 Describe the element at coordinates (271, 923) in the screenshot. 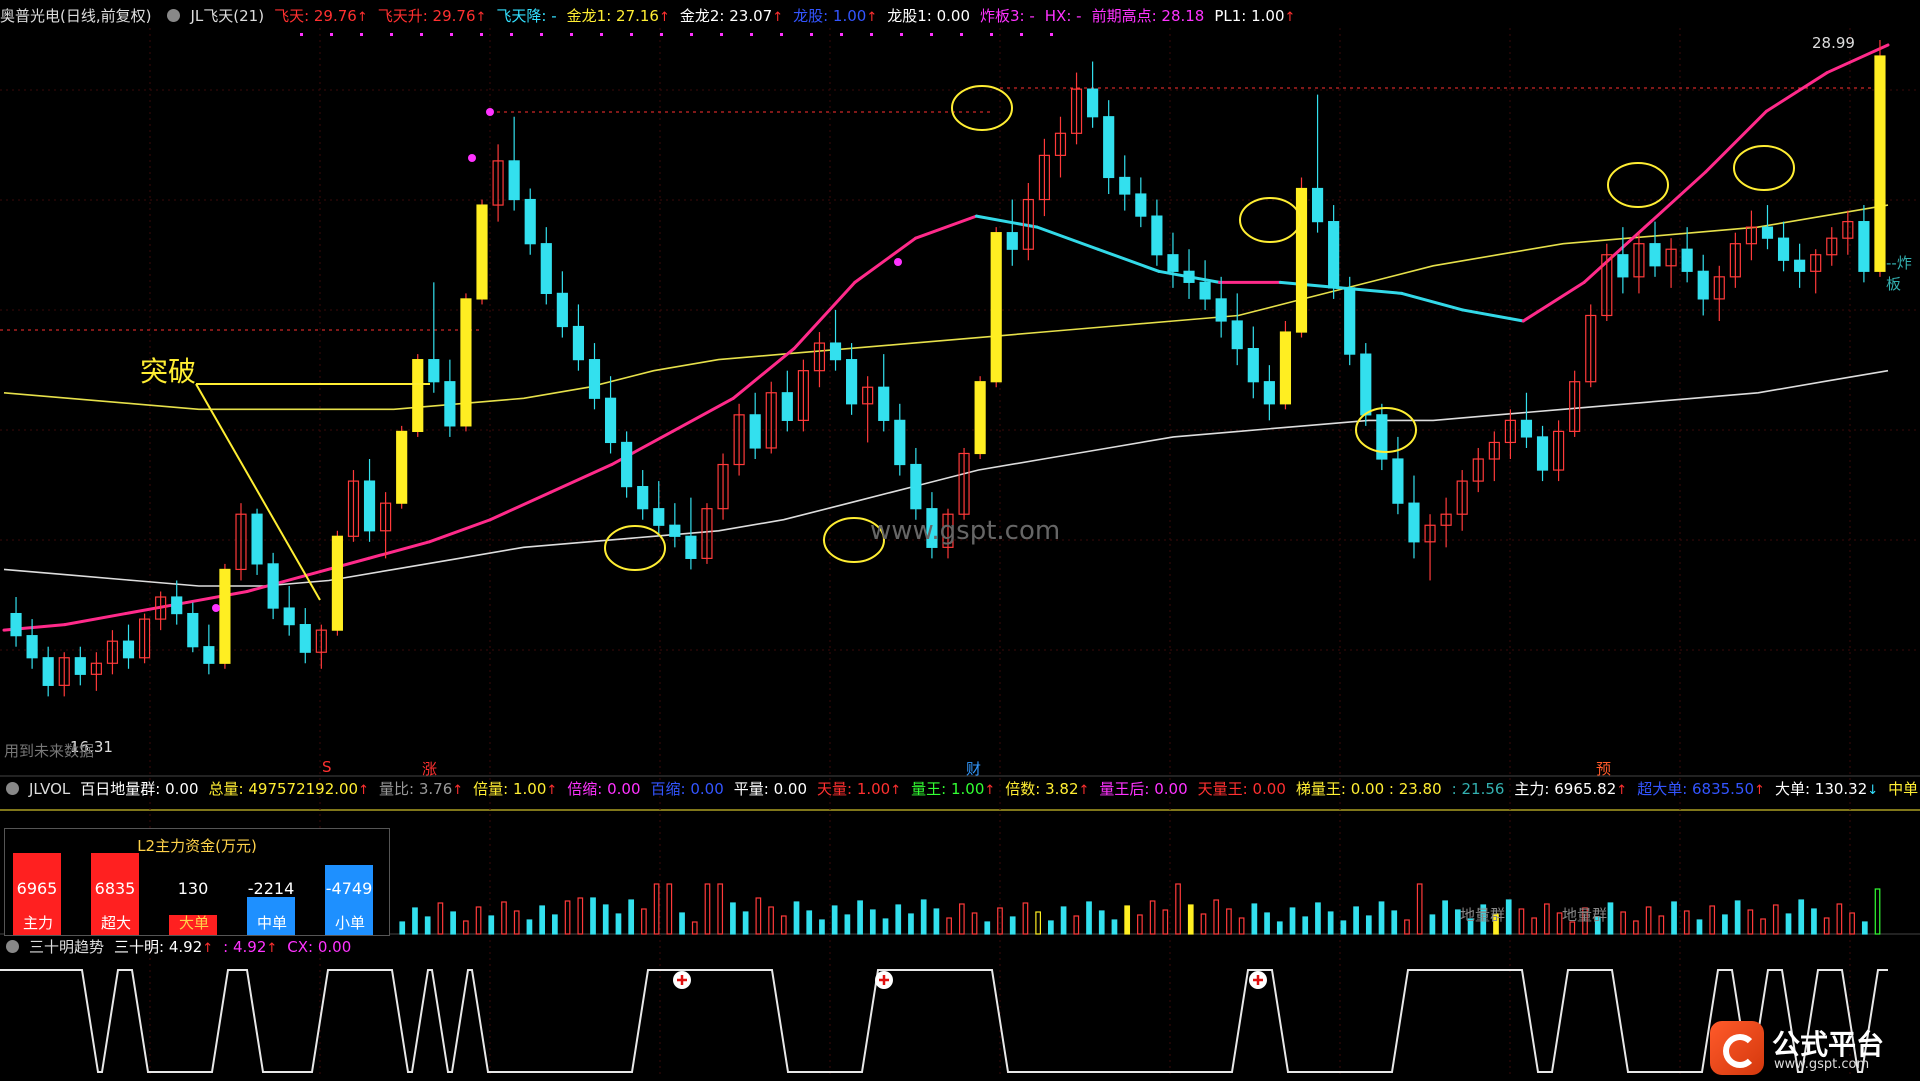

I see `l2-label-3: 中单` at that location.